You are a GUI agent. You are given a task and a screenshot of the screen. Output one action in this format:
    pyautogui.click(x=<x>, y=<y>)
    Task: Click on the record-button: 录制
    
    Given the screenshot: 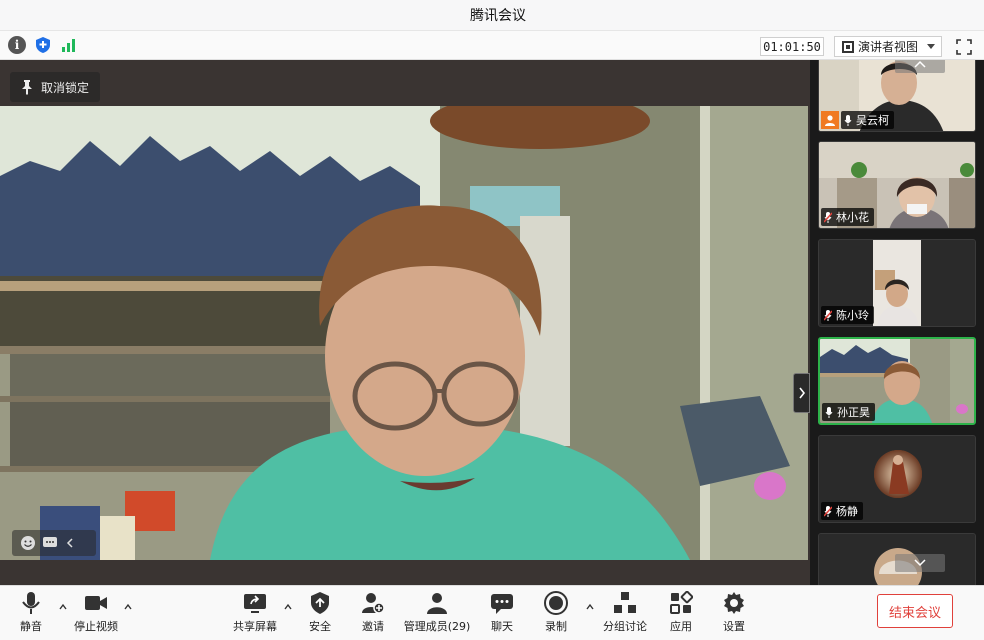 What is the action you would take?
    pyautogui.click(x=556, y=612)
    